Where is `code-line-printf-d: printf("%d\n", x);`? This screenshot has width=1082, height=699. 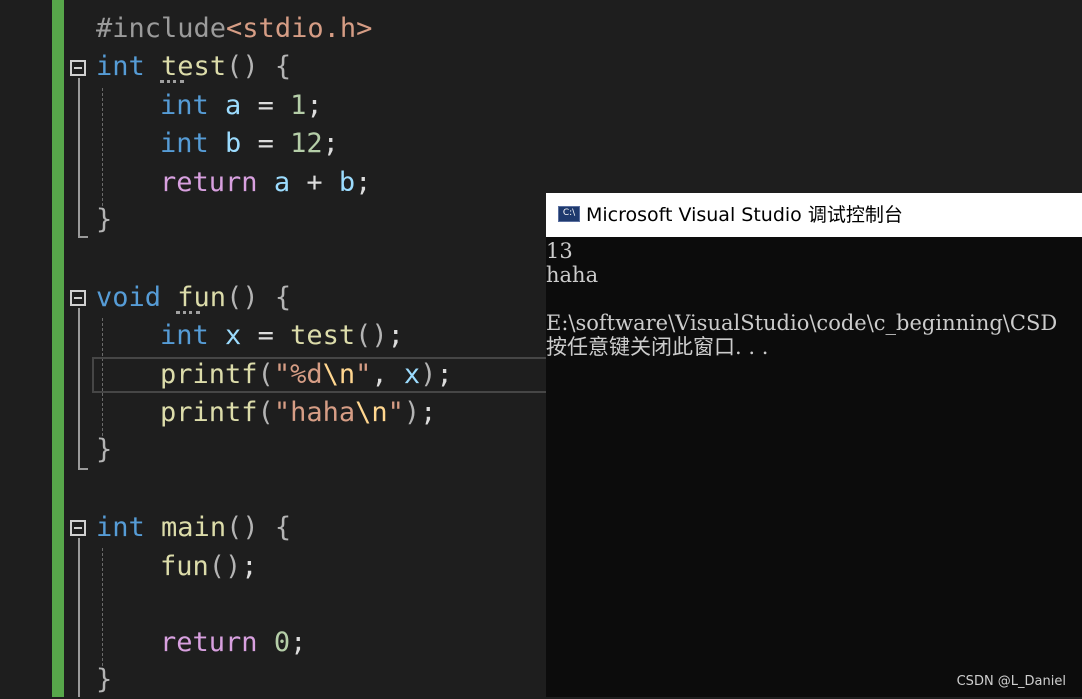
code-line-printf-d: printf("%d\n", x); is located at coordinates (306, 375).